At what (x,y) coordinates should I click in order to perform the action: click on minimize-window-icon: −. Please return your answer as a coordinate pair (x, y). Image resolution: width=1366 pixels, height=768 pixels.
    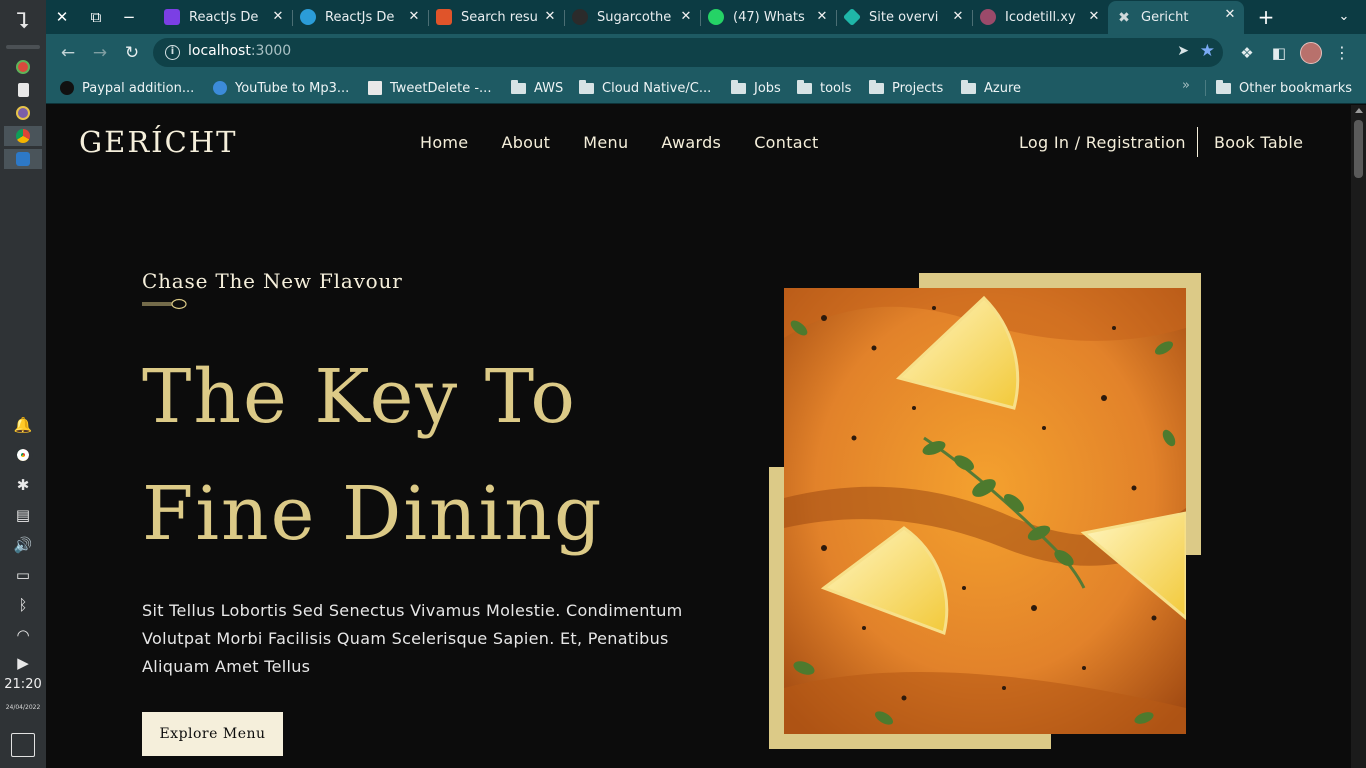
    Looking at the image, I should click on (129, 17).